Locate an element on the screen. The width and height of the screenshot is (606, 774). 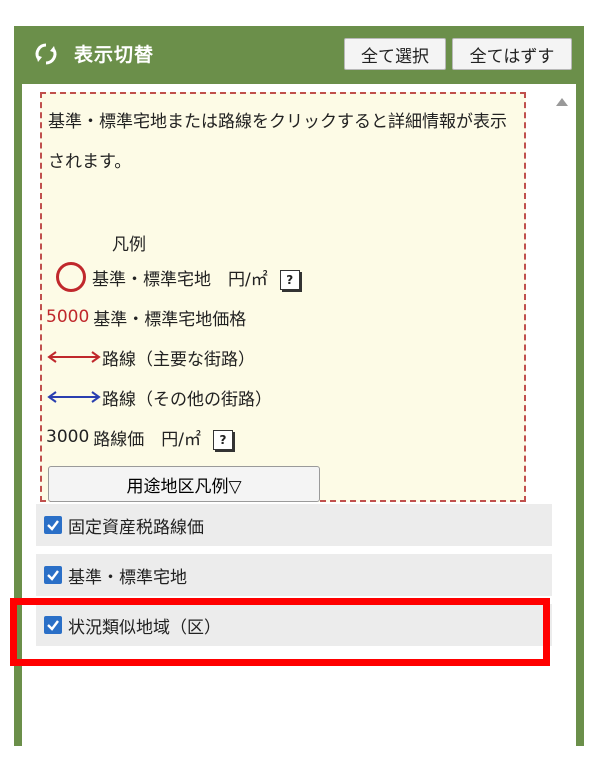
legend-route-price: 3000 路線価 円/㎡ ? is located at coordinates (139, 437).